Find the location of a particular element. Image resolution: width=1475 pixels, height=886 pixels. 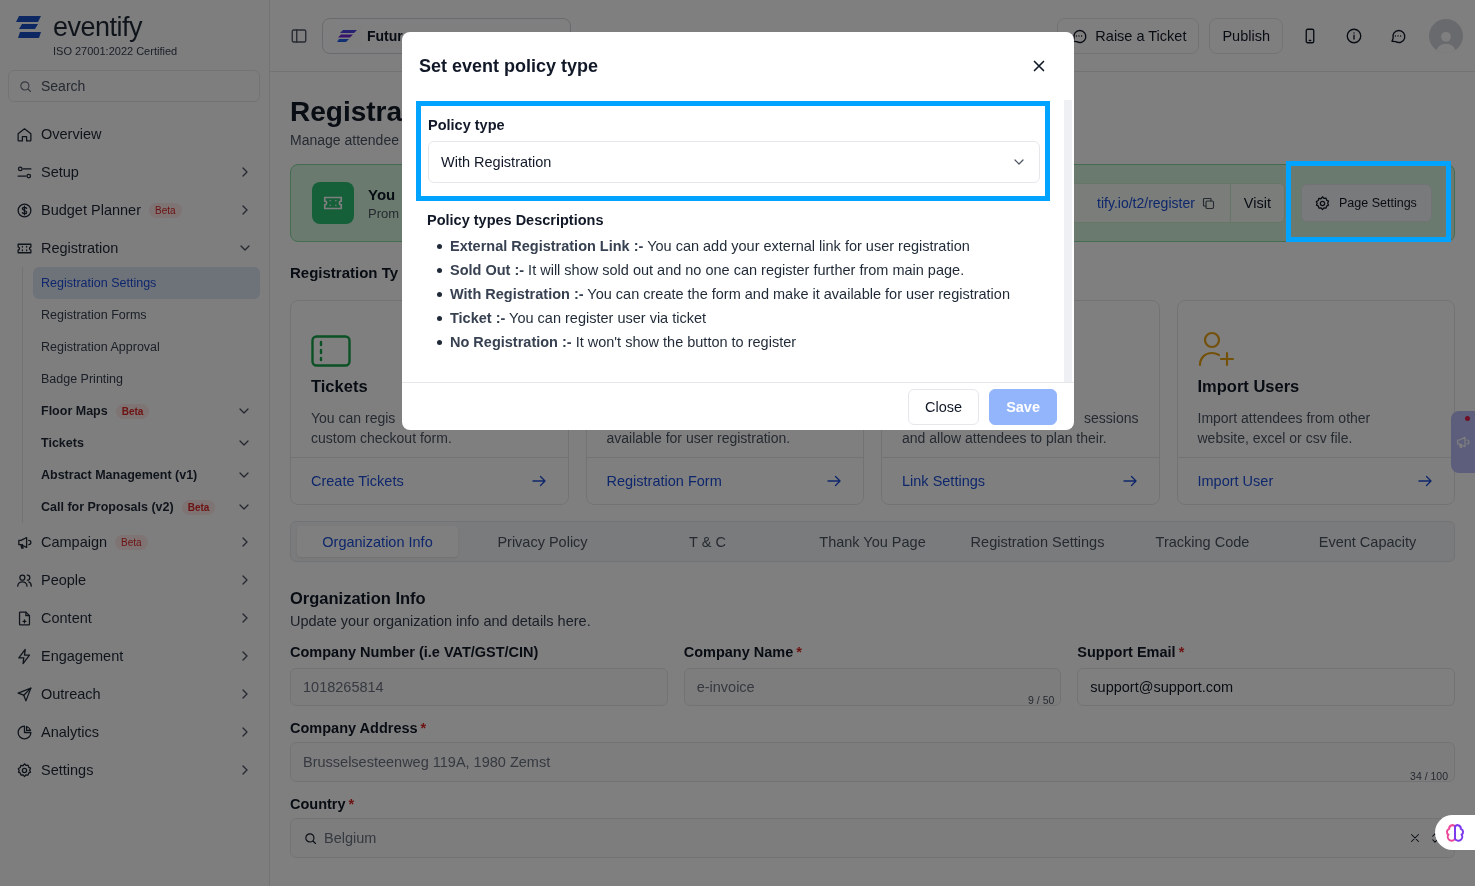

assistant-button is located at coordinates (1455, 832).